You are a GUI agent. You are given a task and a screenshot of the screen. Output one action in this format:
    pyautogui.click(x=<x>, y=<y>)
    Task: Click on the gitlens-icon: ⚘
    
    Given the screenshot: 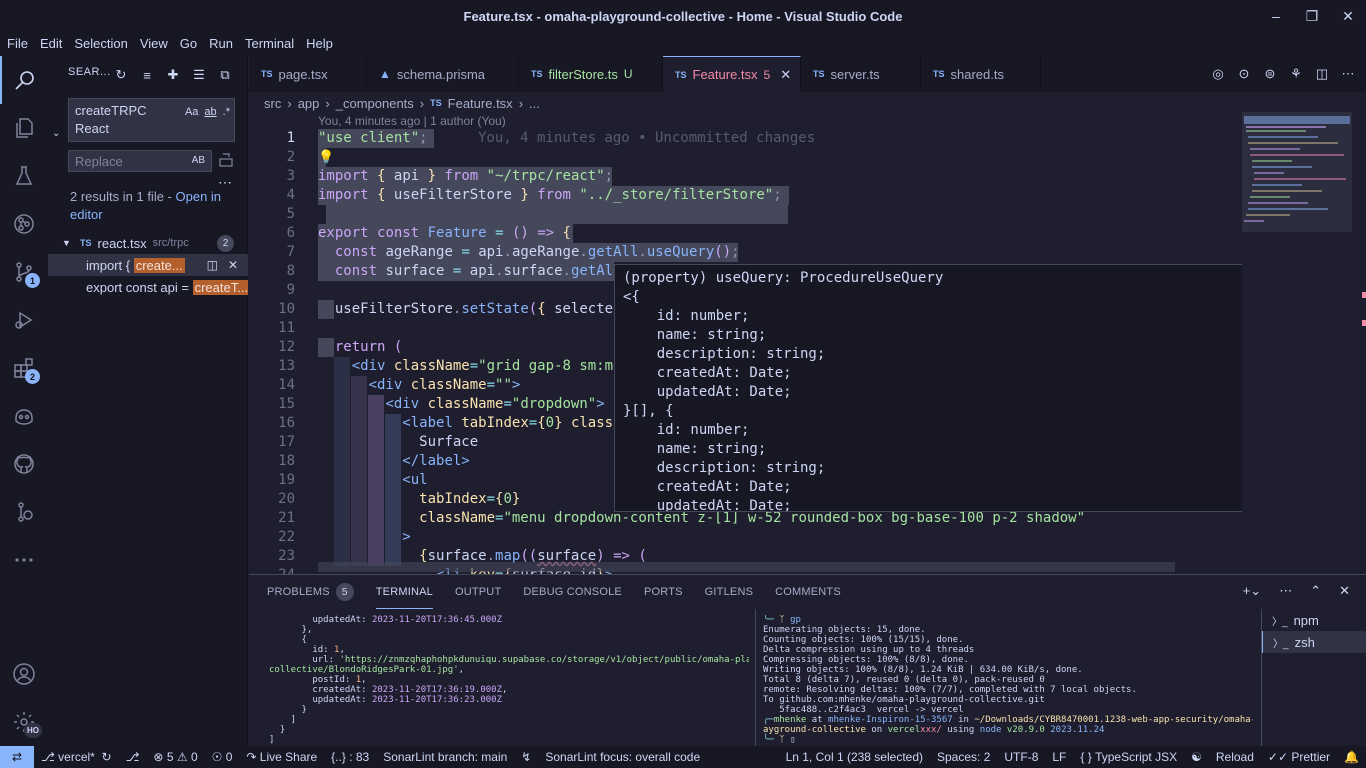 What is the action you would take?
    pyautogui.click(x=1296, y=74)
    